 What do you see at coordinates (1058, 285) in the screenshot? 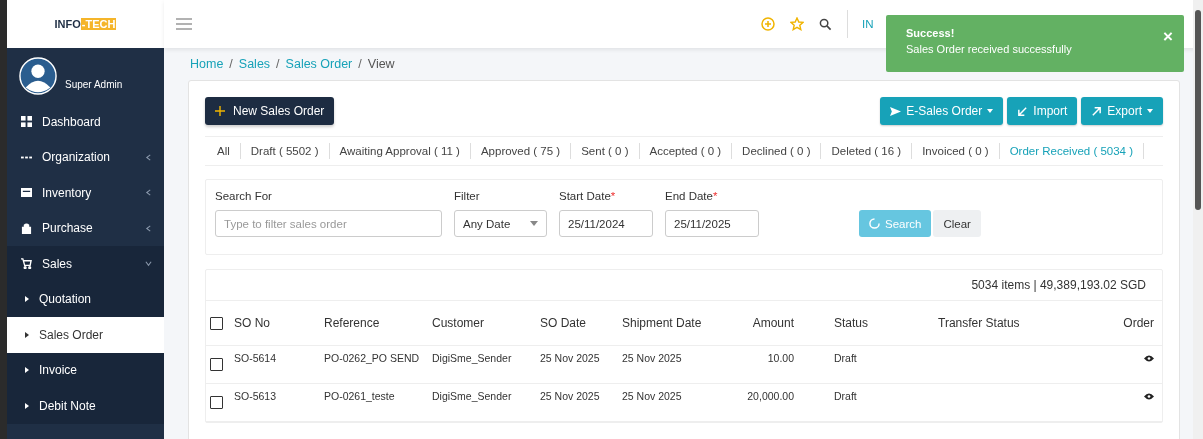
I see `table-summary: 5034 items | 49,389,193.02 SGD` at bounding box center [1058, 285].